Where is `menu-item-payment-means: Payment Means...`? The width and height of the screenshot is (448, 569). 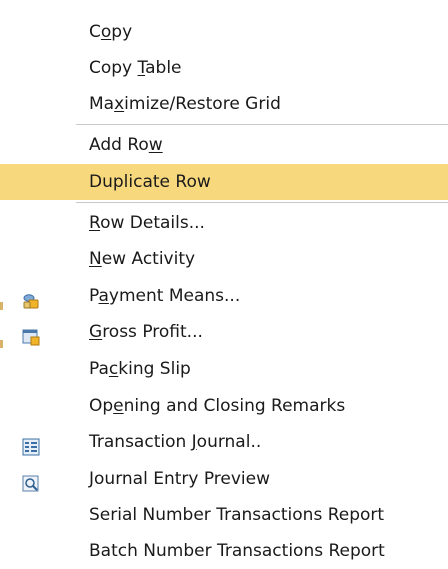 menu-item-payment-means: Payment Means... is located at coordinates (224, 296).